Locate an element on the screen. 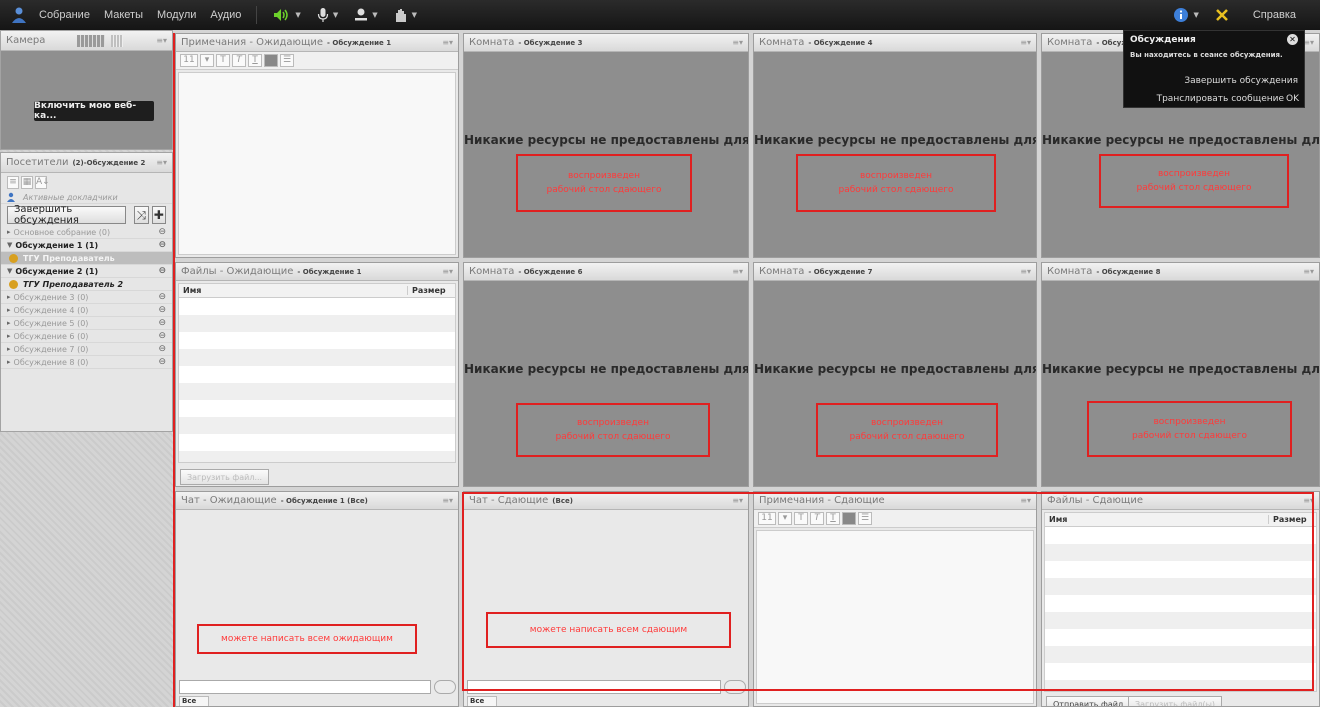  notes-toolbar: 11 ▾ T T T ☰ is located at coordinates (895, 519).